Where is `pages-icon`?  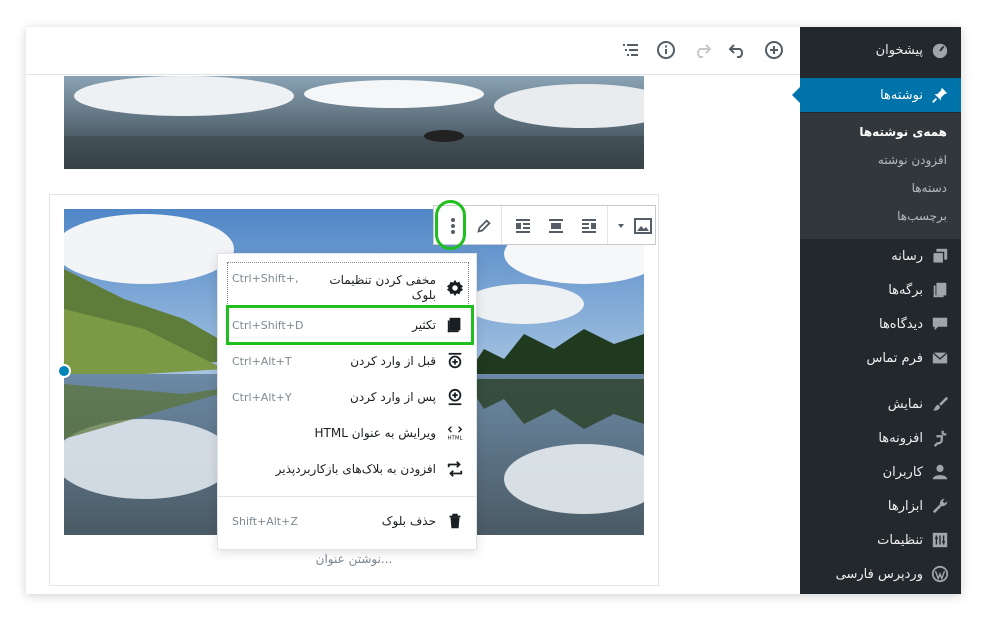
pages-icon is located at coordinates (940, 290).